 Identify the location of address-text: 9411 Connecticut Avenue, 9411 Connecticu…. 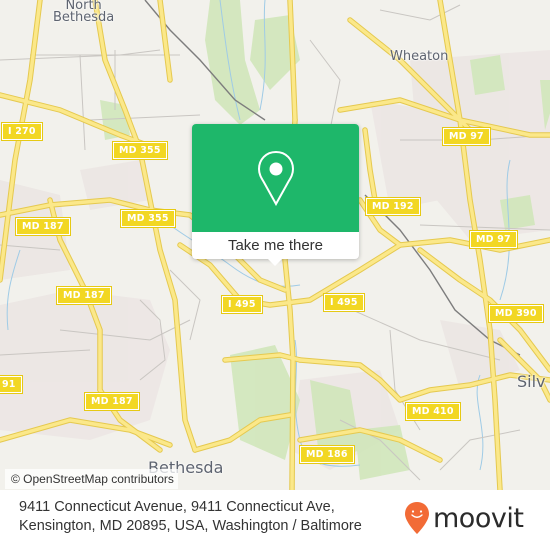
(209, 517).